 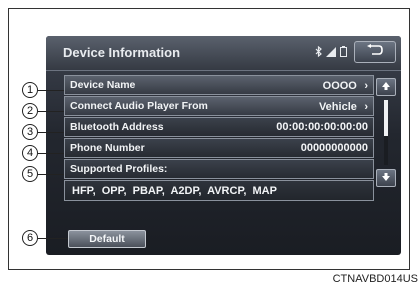 I want to click on profiles-list: HFP, OPP, PBAP, A2DP, AVRCP, MAP, so click(x=174, y=190).